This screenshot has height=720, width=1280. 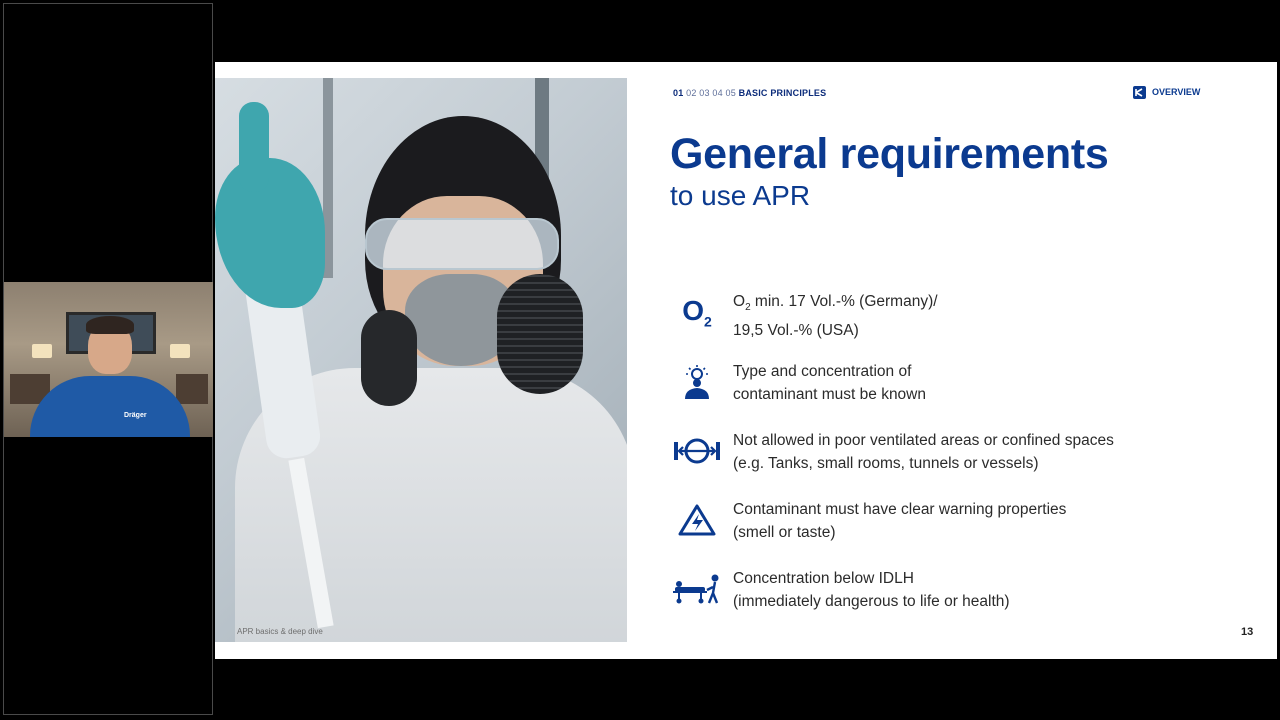 I want to click on presenter-body, so click(x=110, y=406).